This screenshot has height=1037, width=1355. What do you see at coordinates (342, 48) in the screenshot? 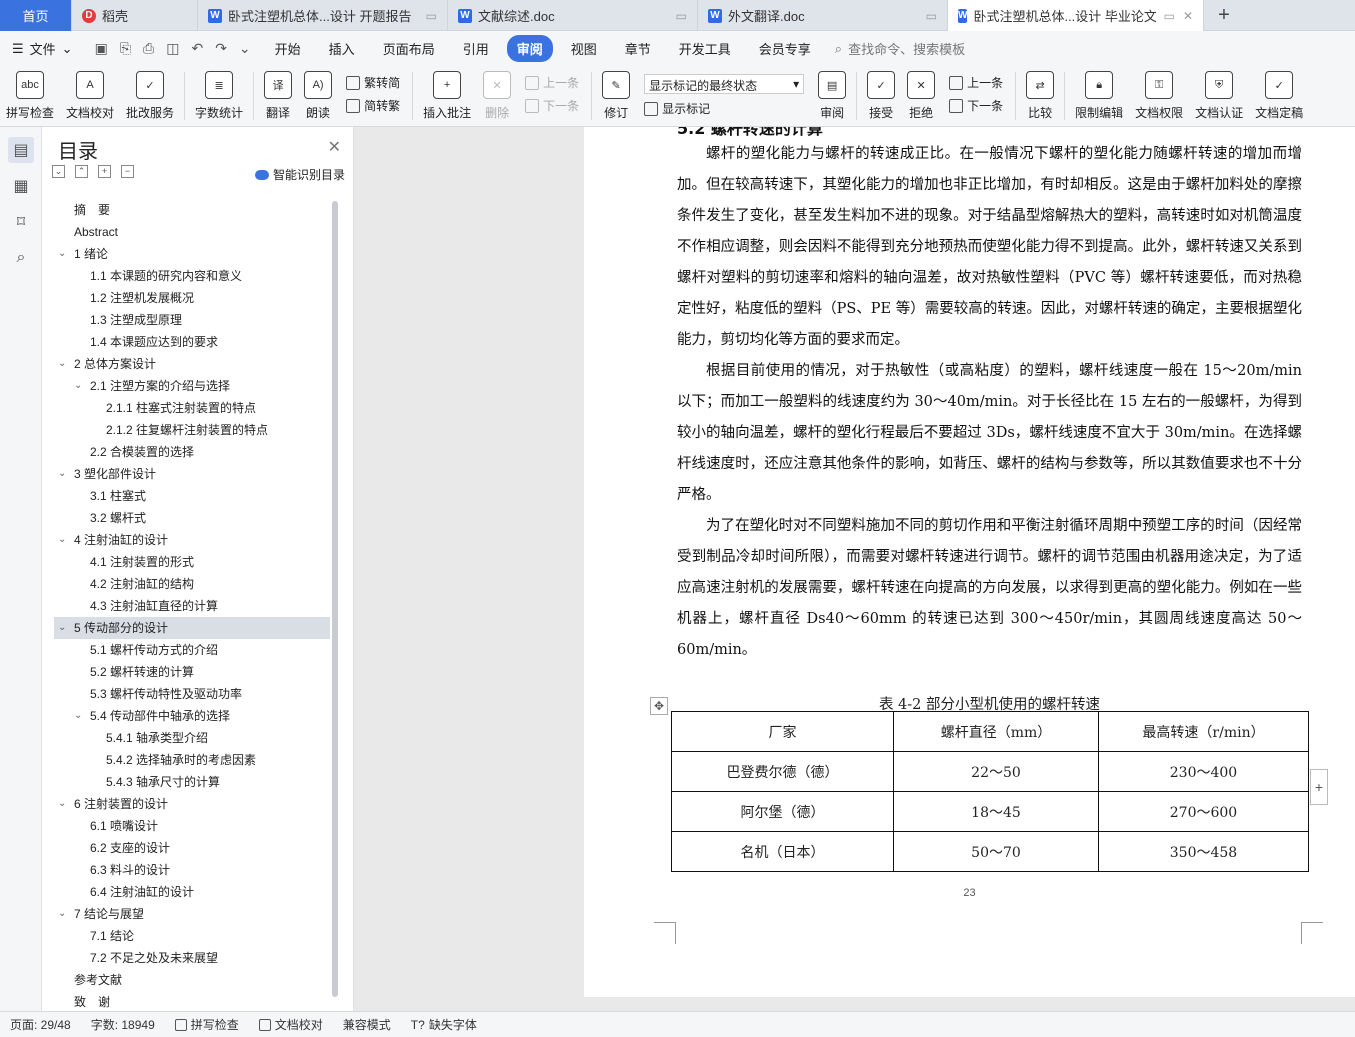
I see `menu-insert: 插入` at bounding box center [342, 48].